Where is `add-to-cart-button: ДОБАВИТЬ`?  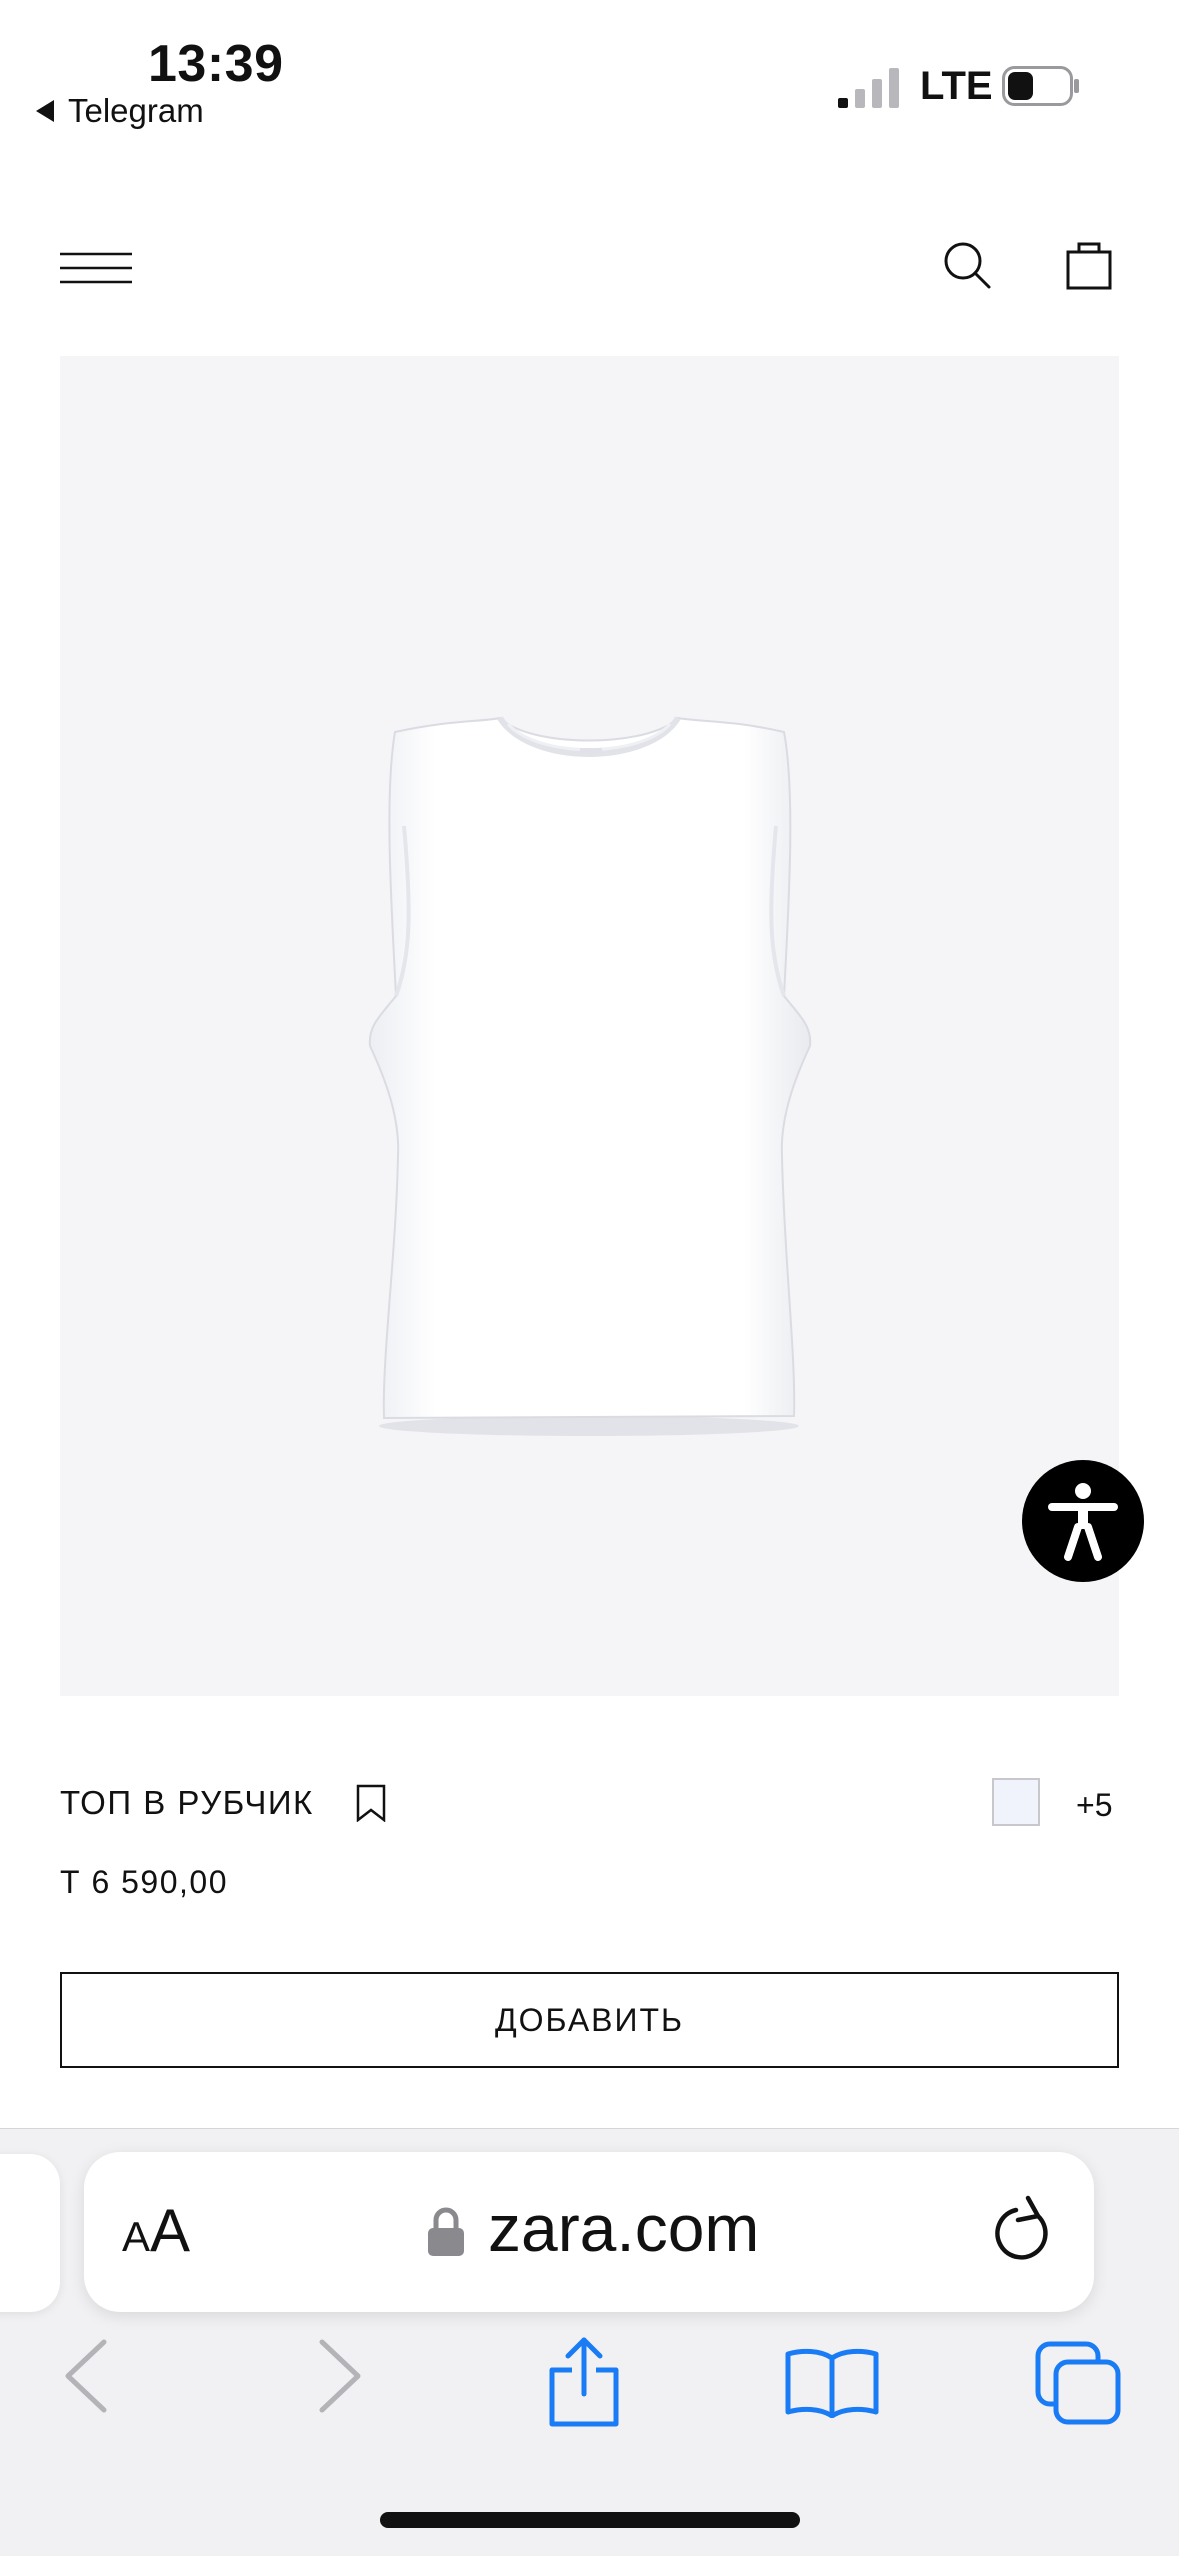
add-to-cart-button: ДОБАВИТЬ is located at coordinates (589, 2020).